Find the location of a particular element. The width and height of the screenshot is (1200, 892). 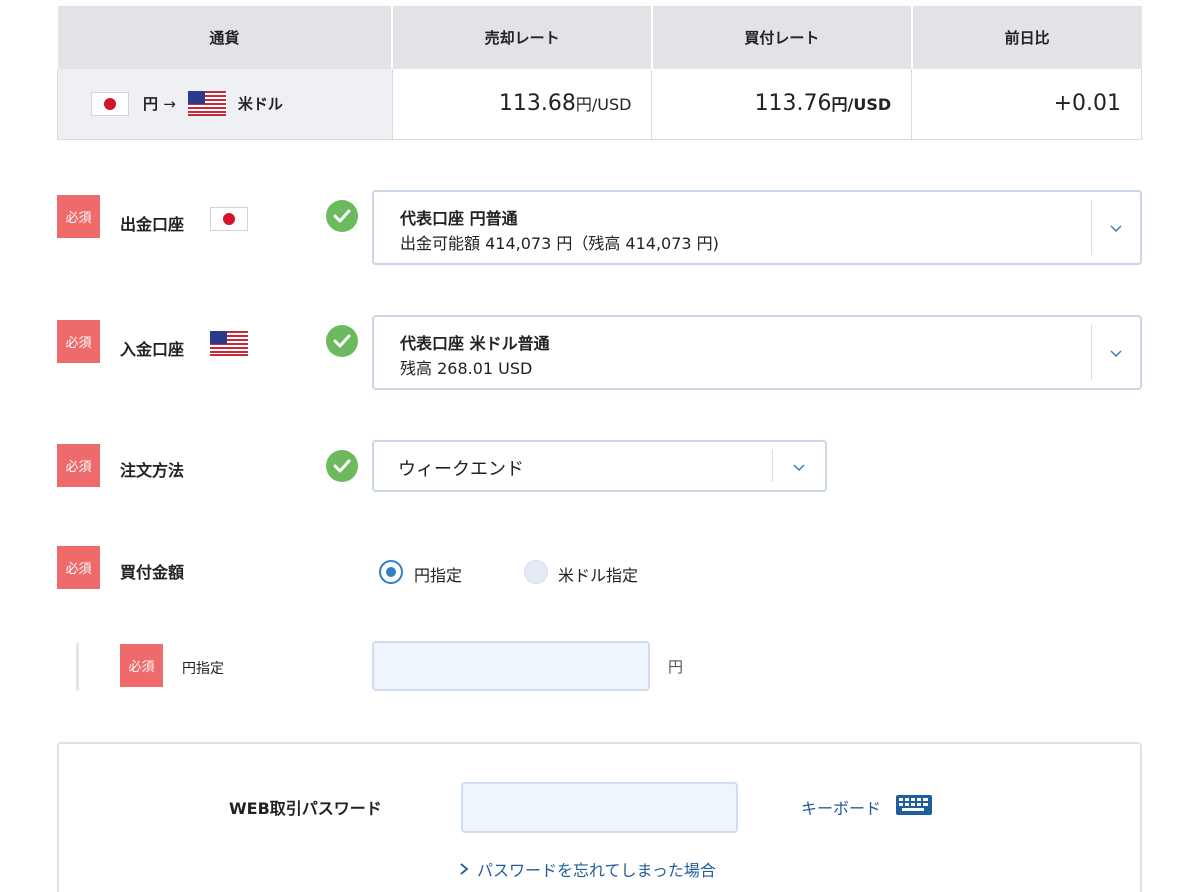

yen-unit: 円 is located at coordinates (676, 667).